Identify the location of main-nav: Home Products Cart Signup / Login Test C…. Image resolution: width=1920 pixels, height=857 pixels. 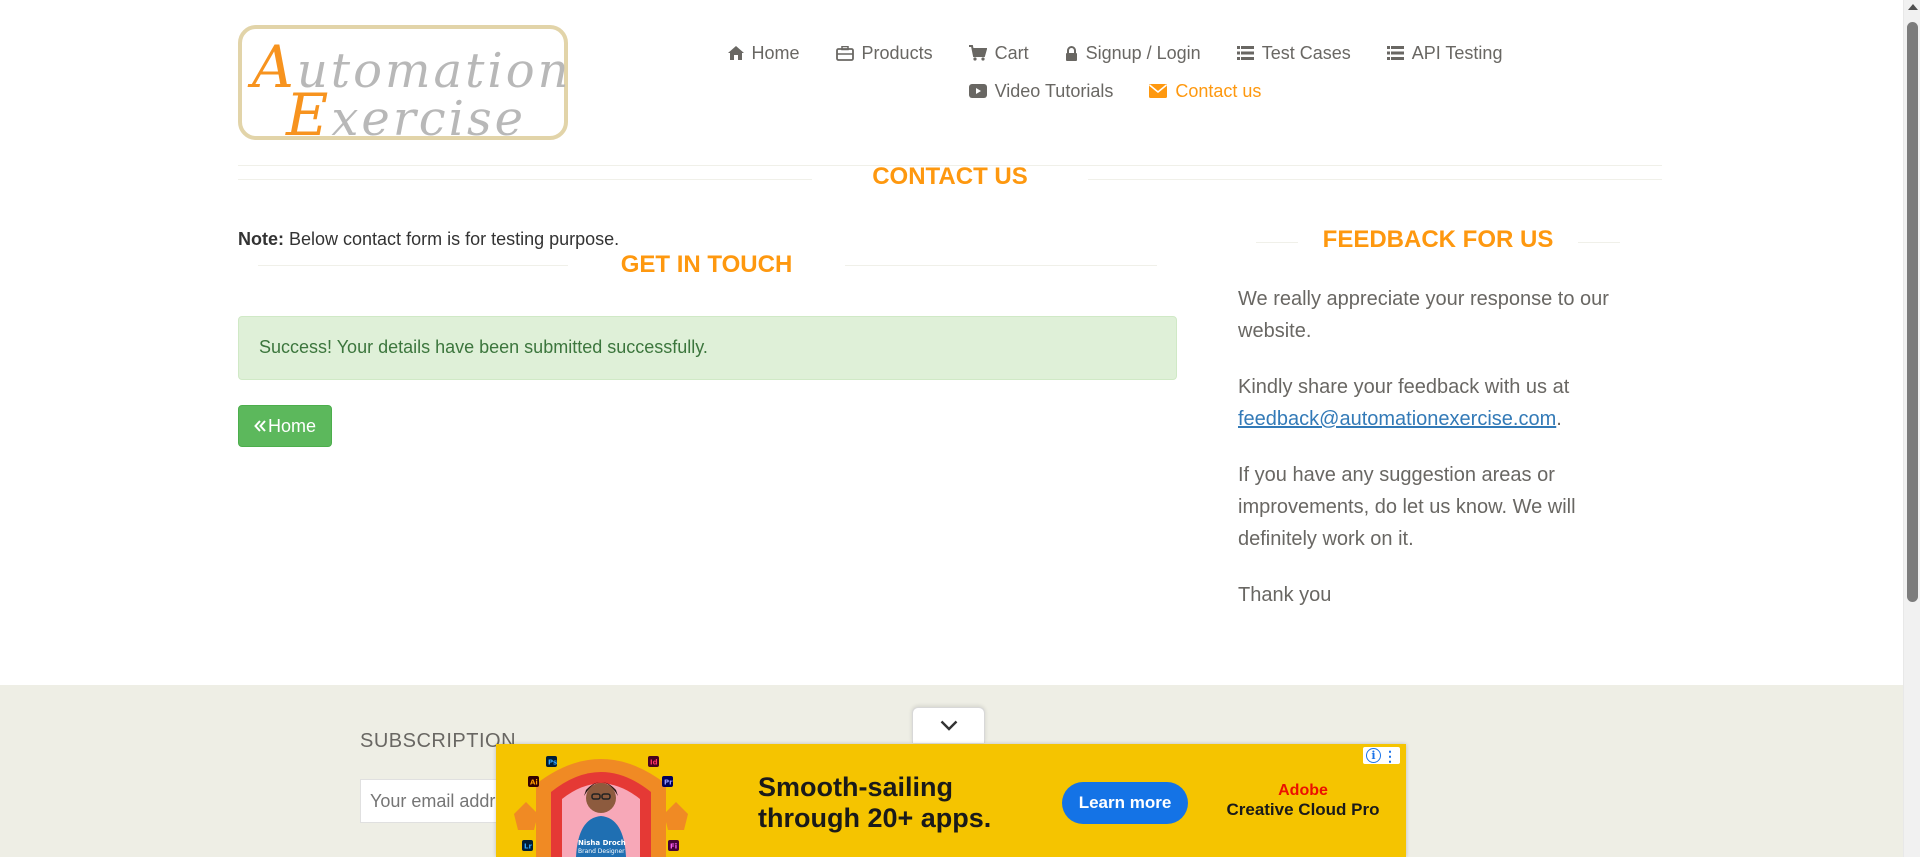
(1115, 72).